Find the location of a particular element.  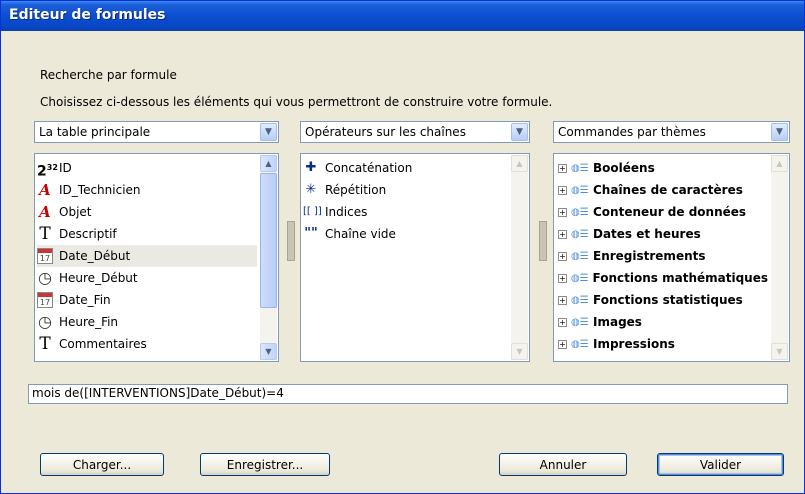

window-title: Editeur de formules is located at coordinates (87, 15).